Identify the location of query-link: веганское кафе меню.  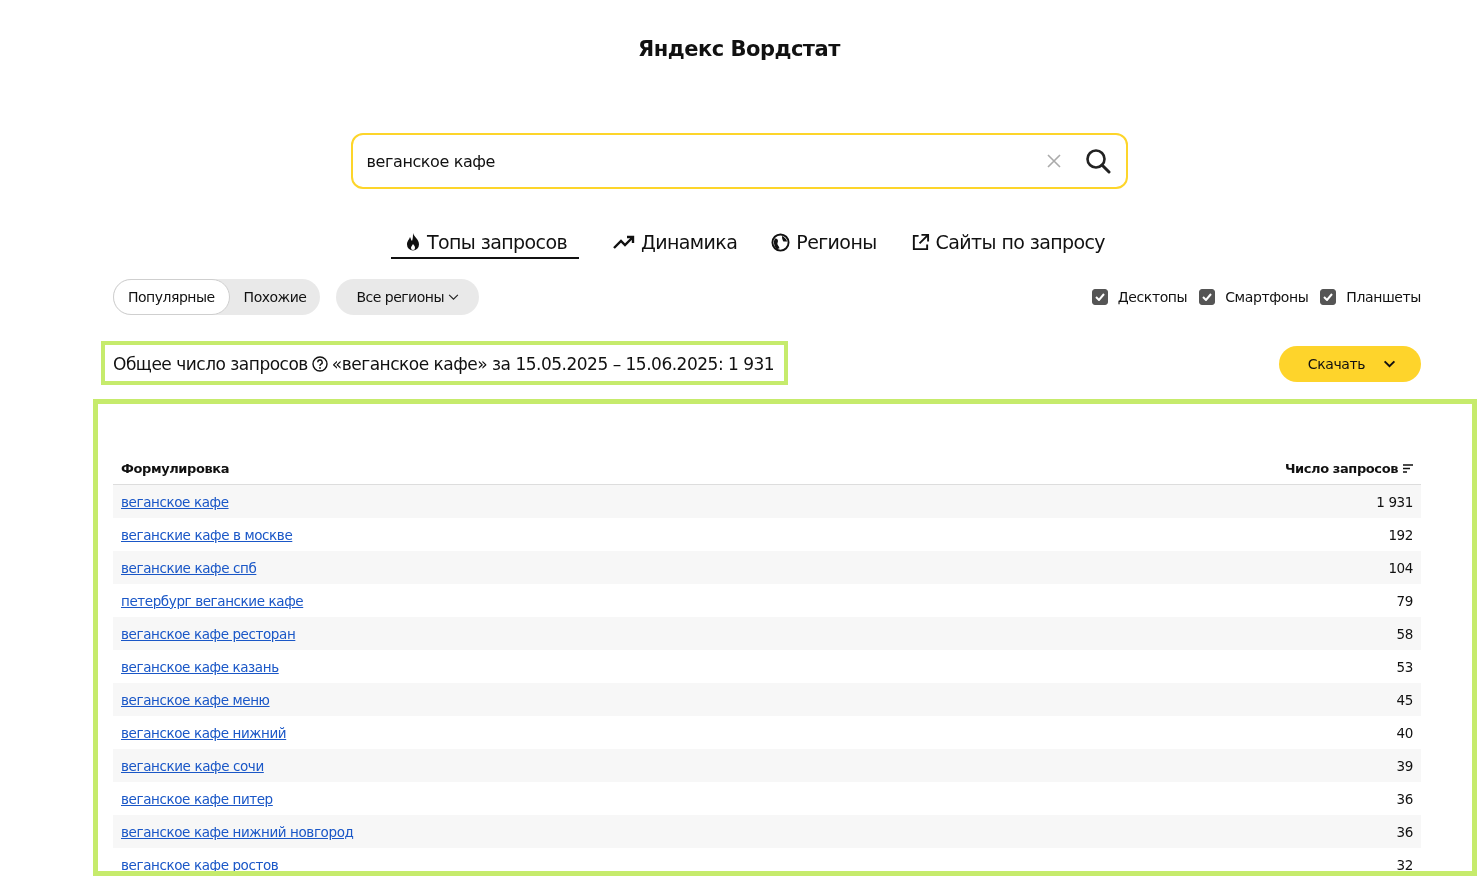
(195, 699).